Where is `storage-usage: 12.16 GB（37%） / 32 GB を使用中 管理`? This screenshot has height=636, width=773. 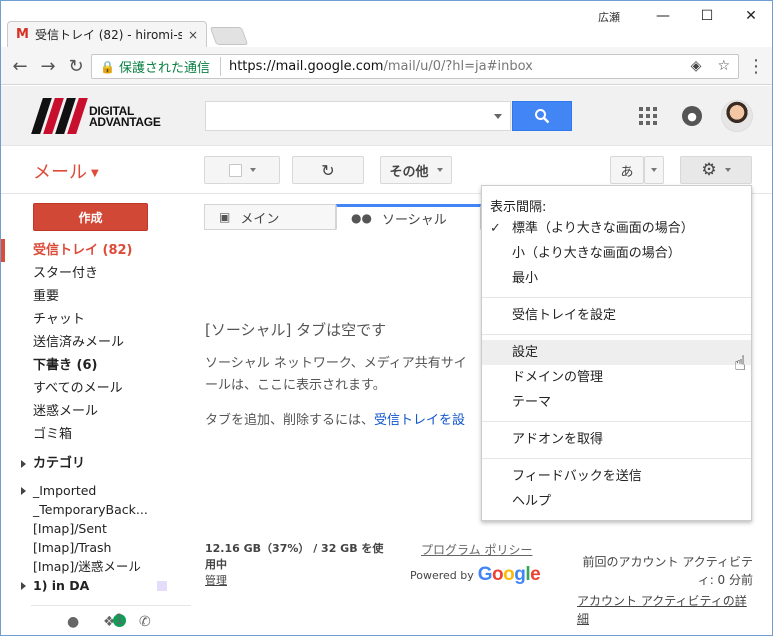
storage-usage: 12.16 GB（37%） / 32 GB を使用中 管理 is located at coordinates (294, 564).